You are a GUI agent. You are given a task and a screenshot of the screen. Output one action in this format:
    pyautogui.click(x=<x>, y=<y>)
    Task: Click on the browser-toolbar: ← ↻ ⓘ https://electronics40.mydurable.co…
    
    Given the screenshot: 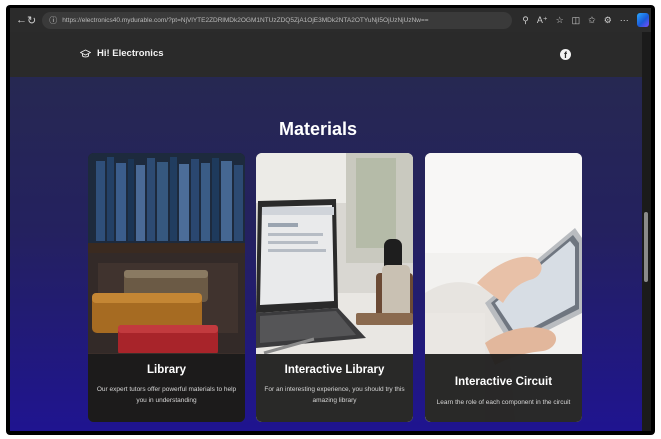 What is the action you would take?
    pyautogui.click(x=330, y=20)
    